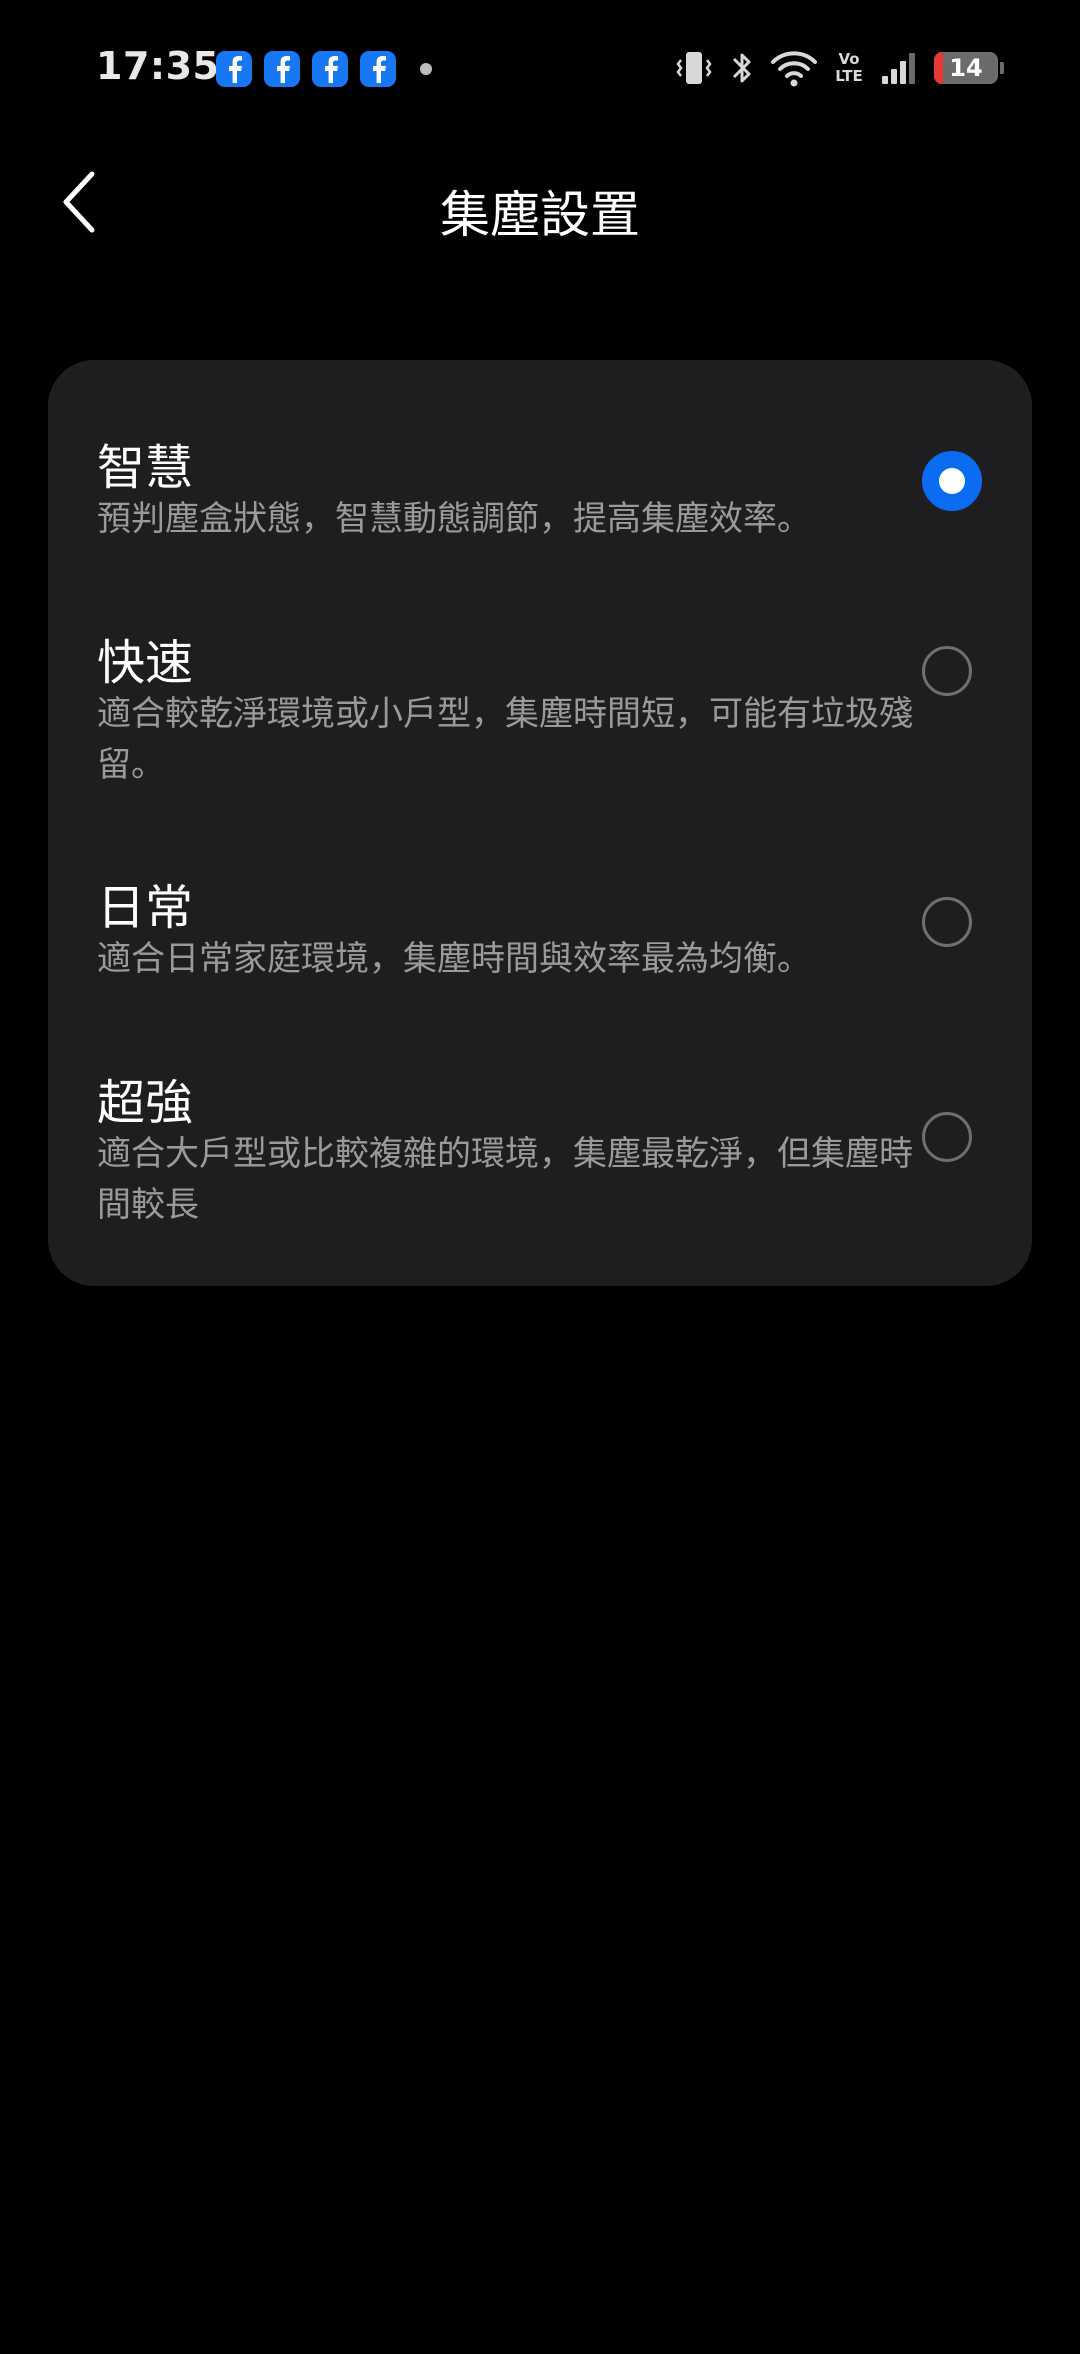 This screenshot has width=1080, height=2354. I want to click on option-title: 快速, so click(145, 663).